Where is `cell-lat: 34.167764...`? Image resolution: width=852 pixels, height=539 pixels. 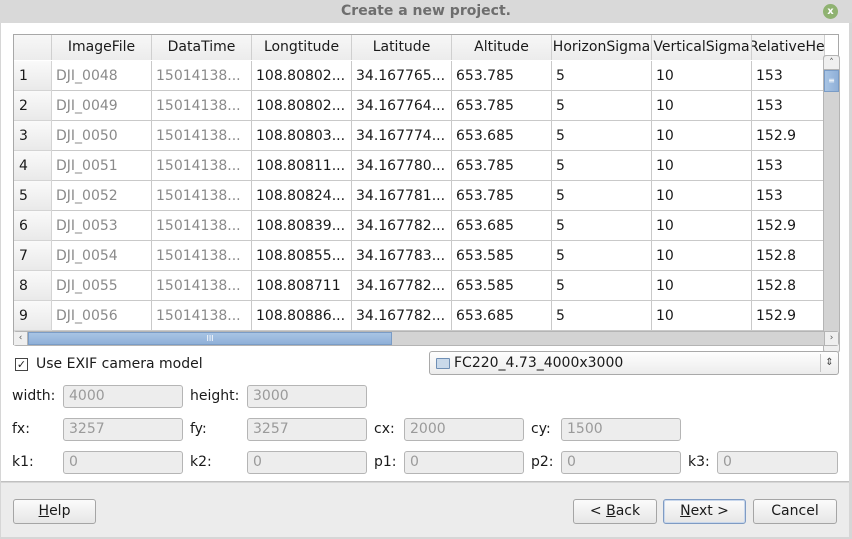 cell-lat: 34.167764... is located at coordinates (402, 106).